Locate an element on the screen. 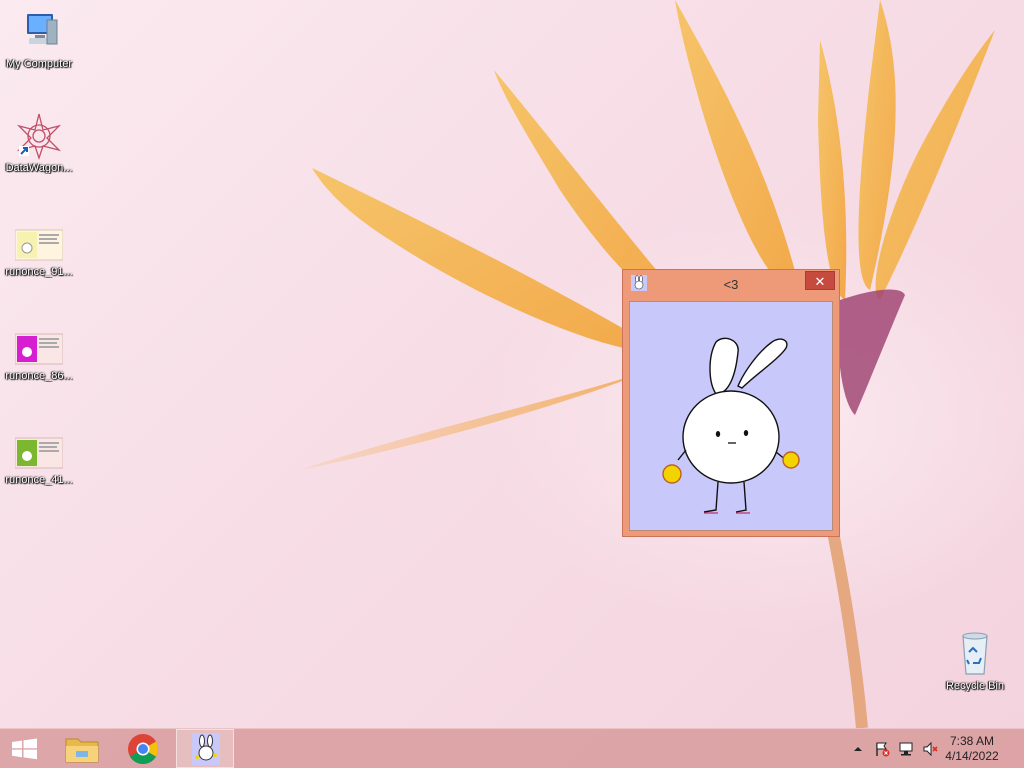 This screenshot has width=1024, height=768. window-client-area is located at coordinates (731, 416).